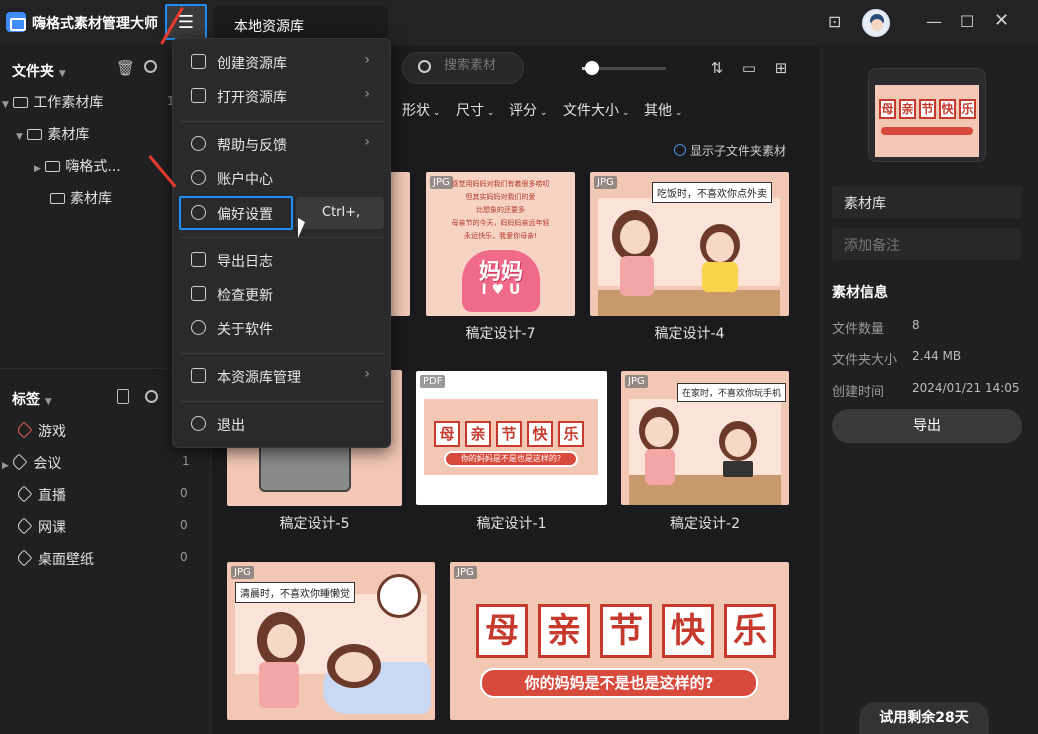 The image size is (1038, 734). Describe the element at coordinates (40, 431) in the screenshot. I see `tag-item-games: 游戏` at that location.